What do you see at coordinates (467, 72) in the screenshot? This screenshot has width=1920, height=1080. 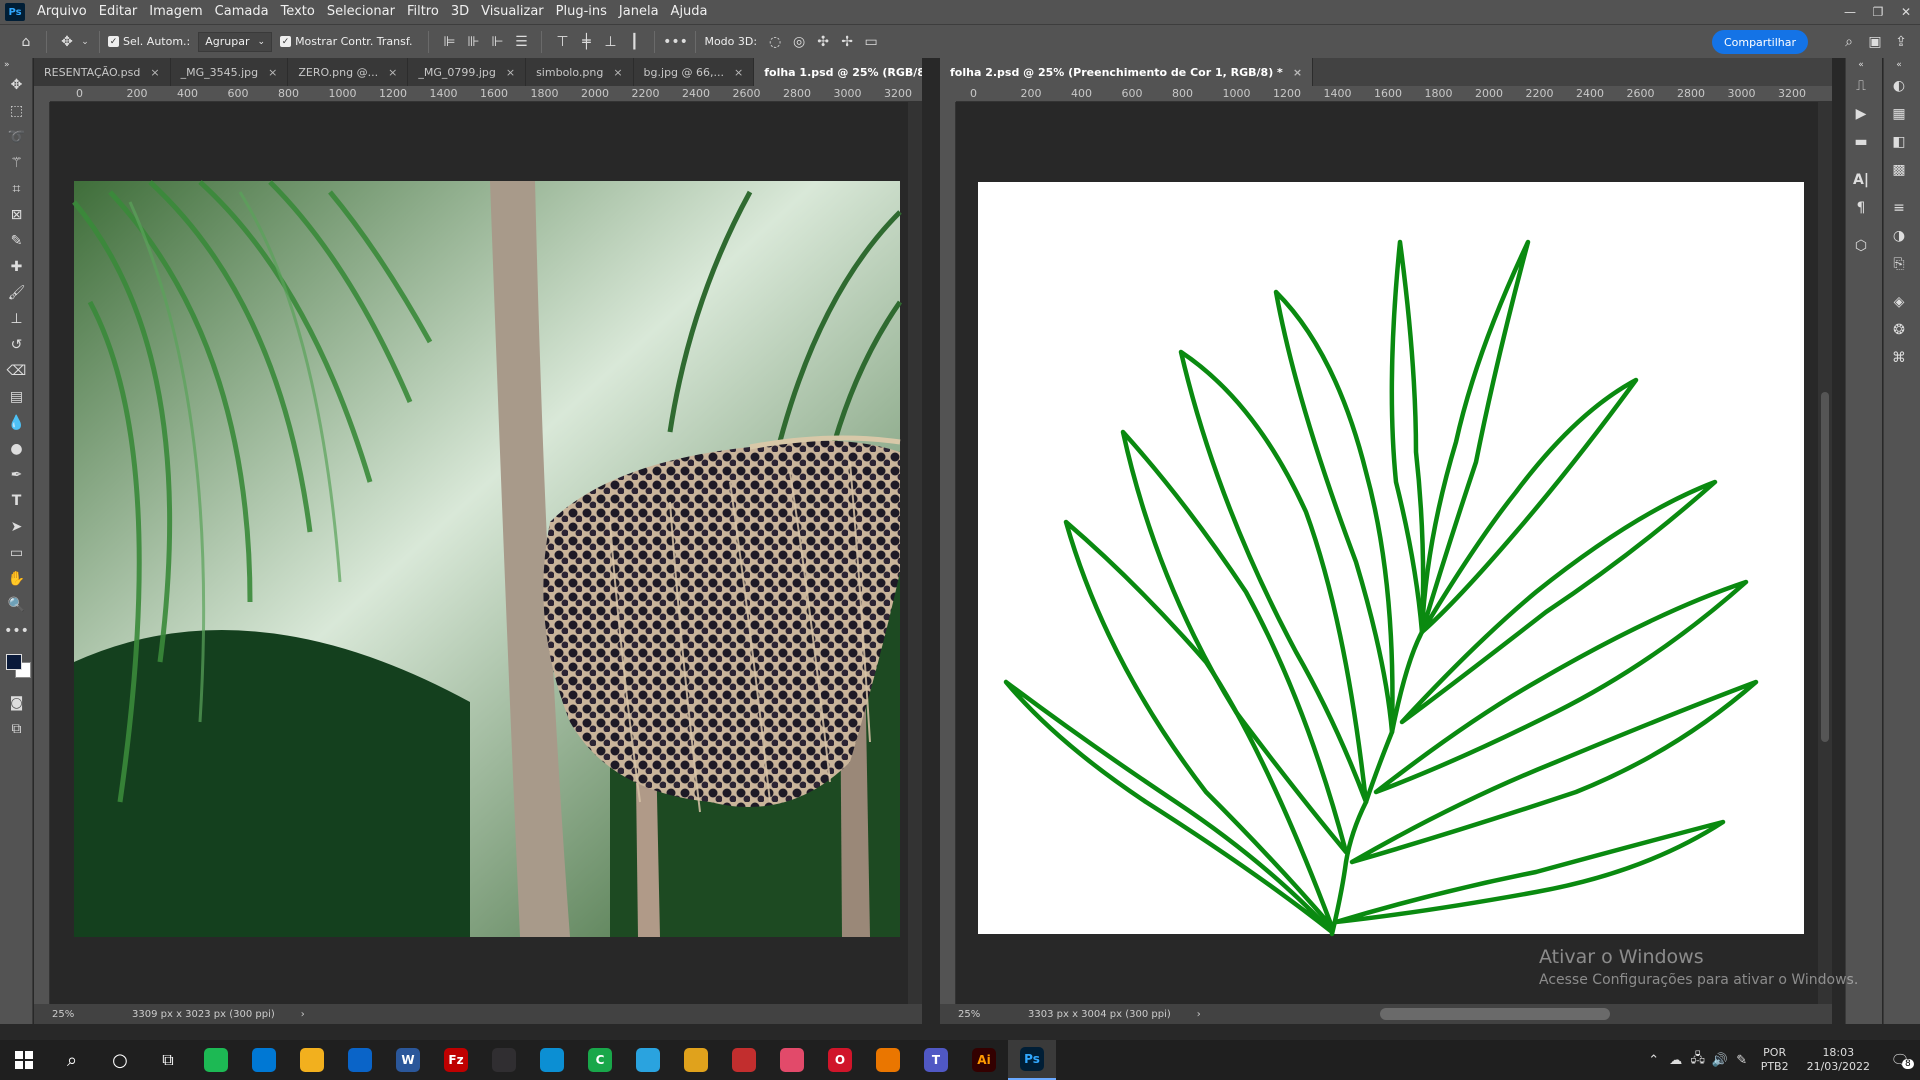 I see `document-tab: _MG_0799.jpg ×` at bounding box center [467, 72].